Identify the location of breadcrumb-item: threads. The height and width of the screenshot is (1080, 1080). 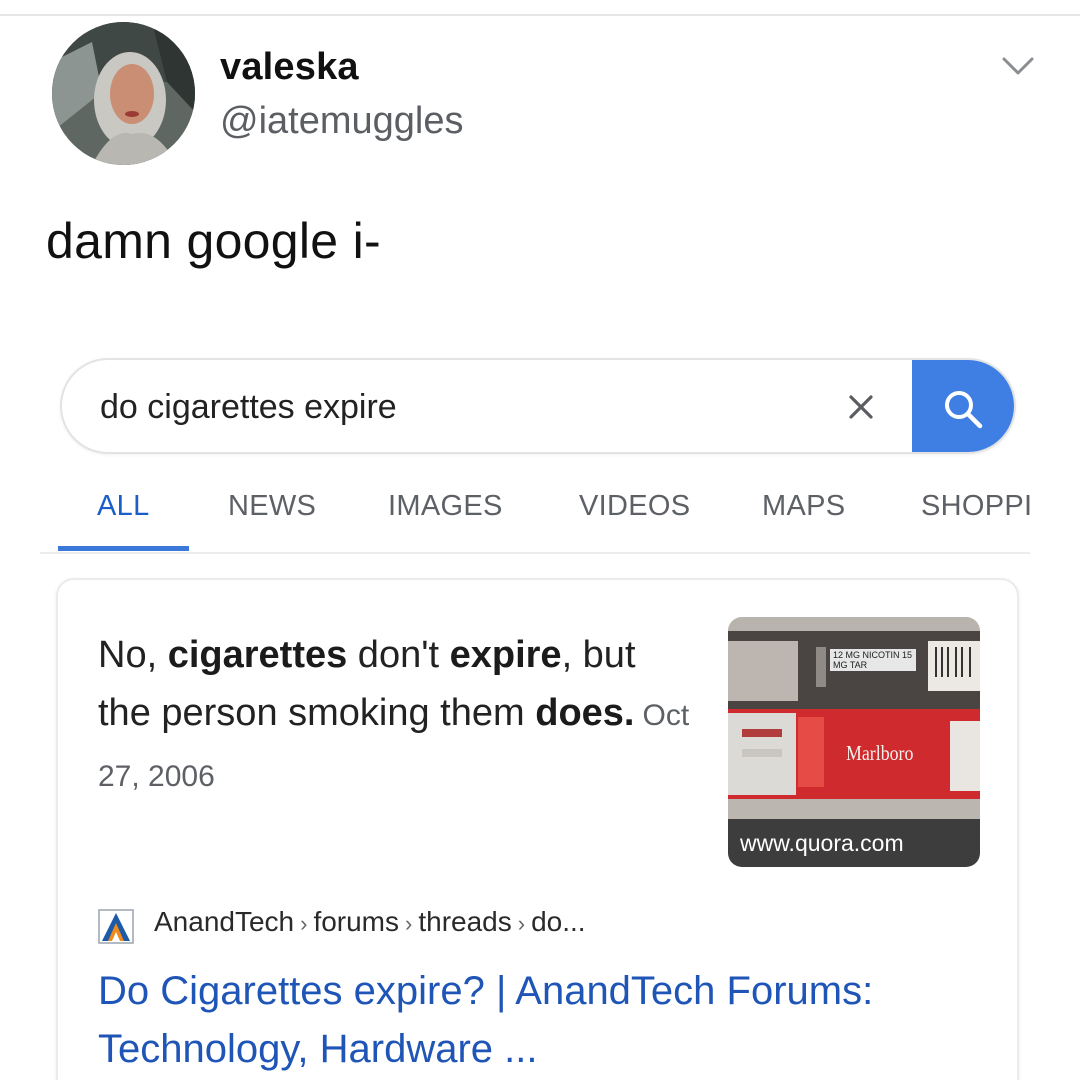
(465, 921).